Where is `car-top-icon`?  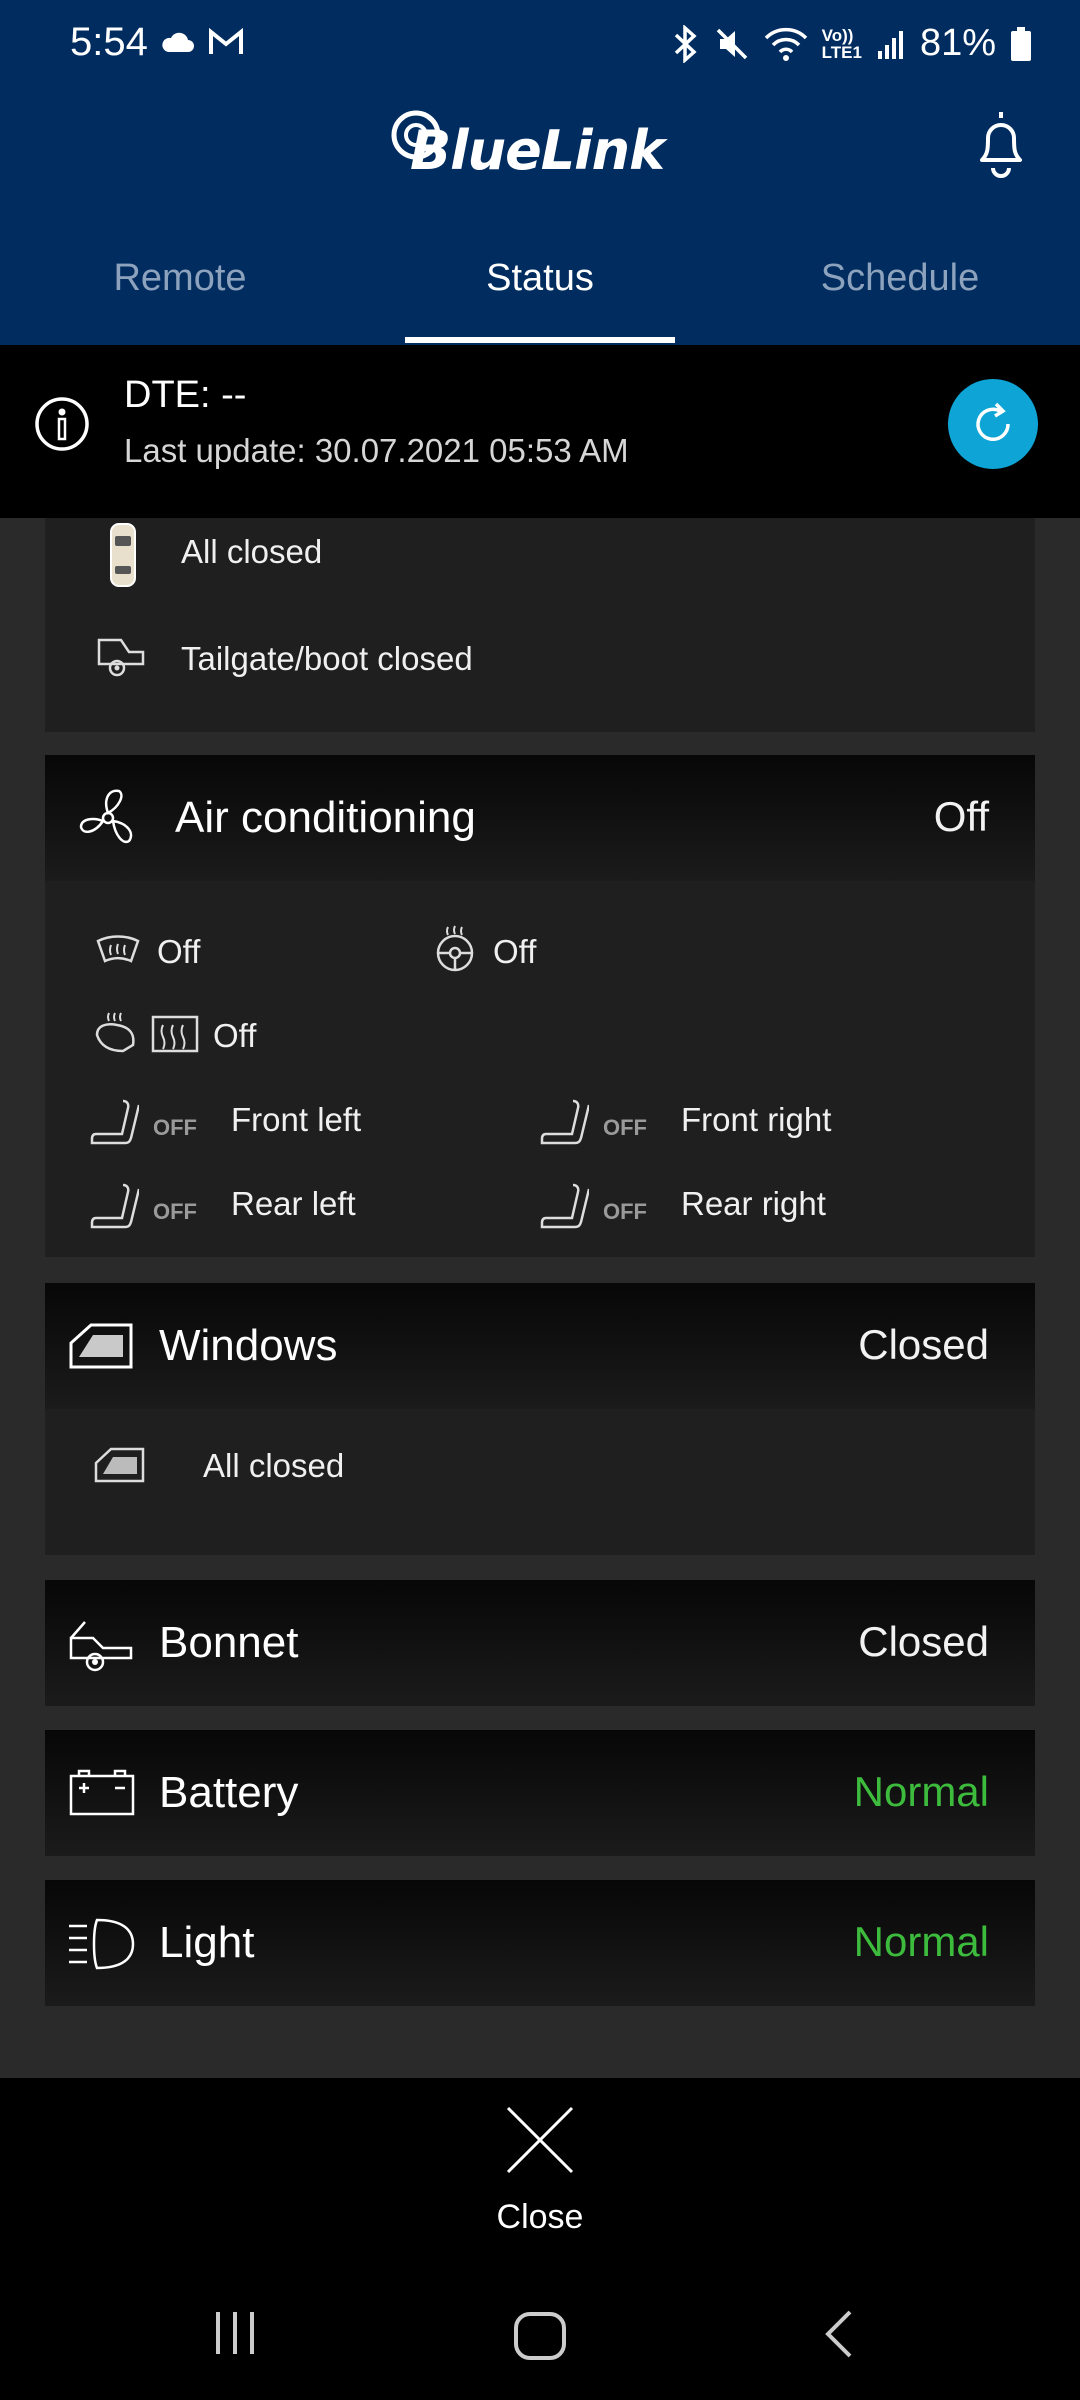
car-top-icon is located at coordinates (123, 555).